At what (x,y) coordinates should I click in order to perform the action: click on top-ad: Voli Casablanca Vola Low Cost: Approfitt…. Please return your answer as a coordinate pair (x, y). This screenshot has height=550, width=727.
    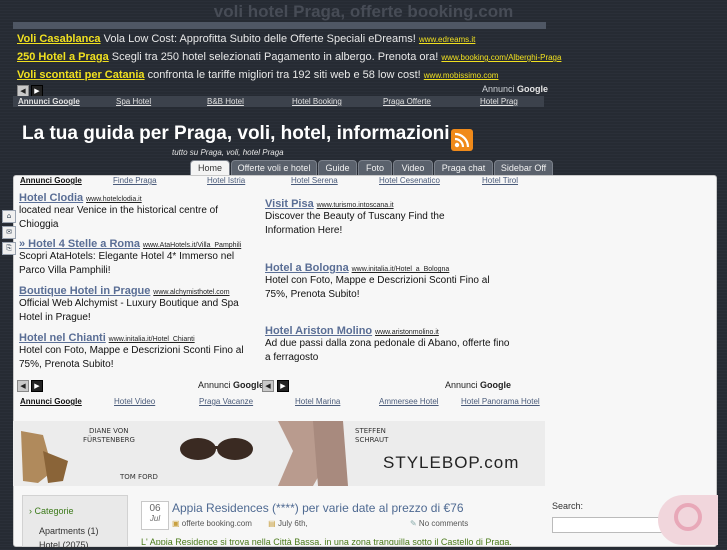
    Looking at the image, I should click on (246, 39).